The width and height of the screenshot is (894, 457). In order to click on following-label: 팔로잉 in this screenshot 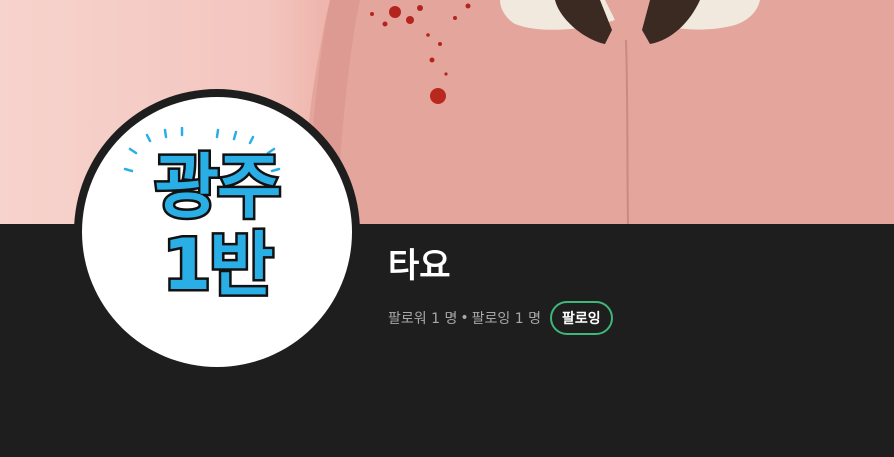, I will do `click(491, 319)`.